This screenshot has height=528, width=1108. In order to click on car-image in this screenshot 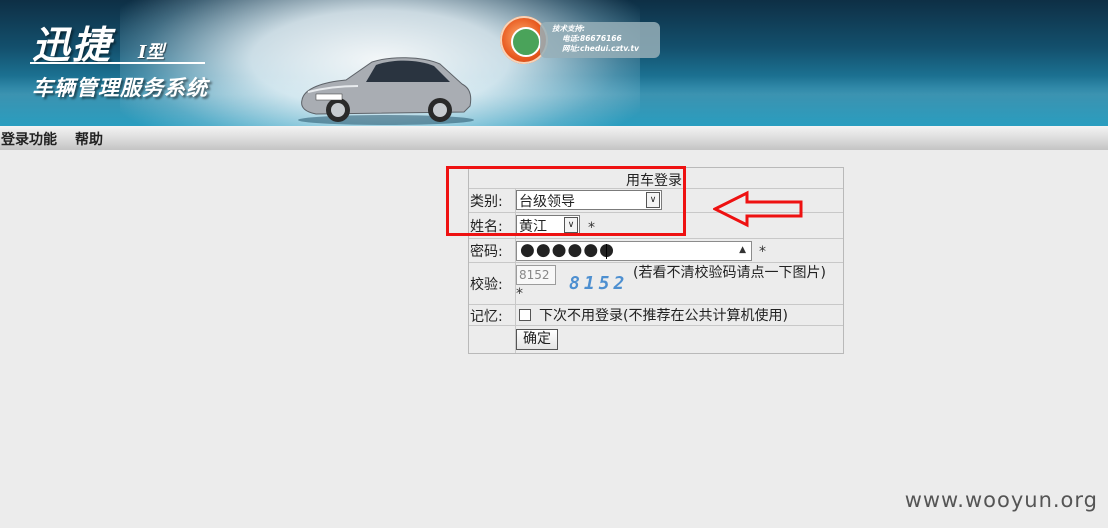, I will do `click(386, 91)`.